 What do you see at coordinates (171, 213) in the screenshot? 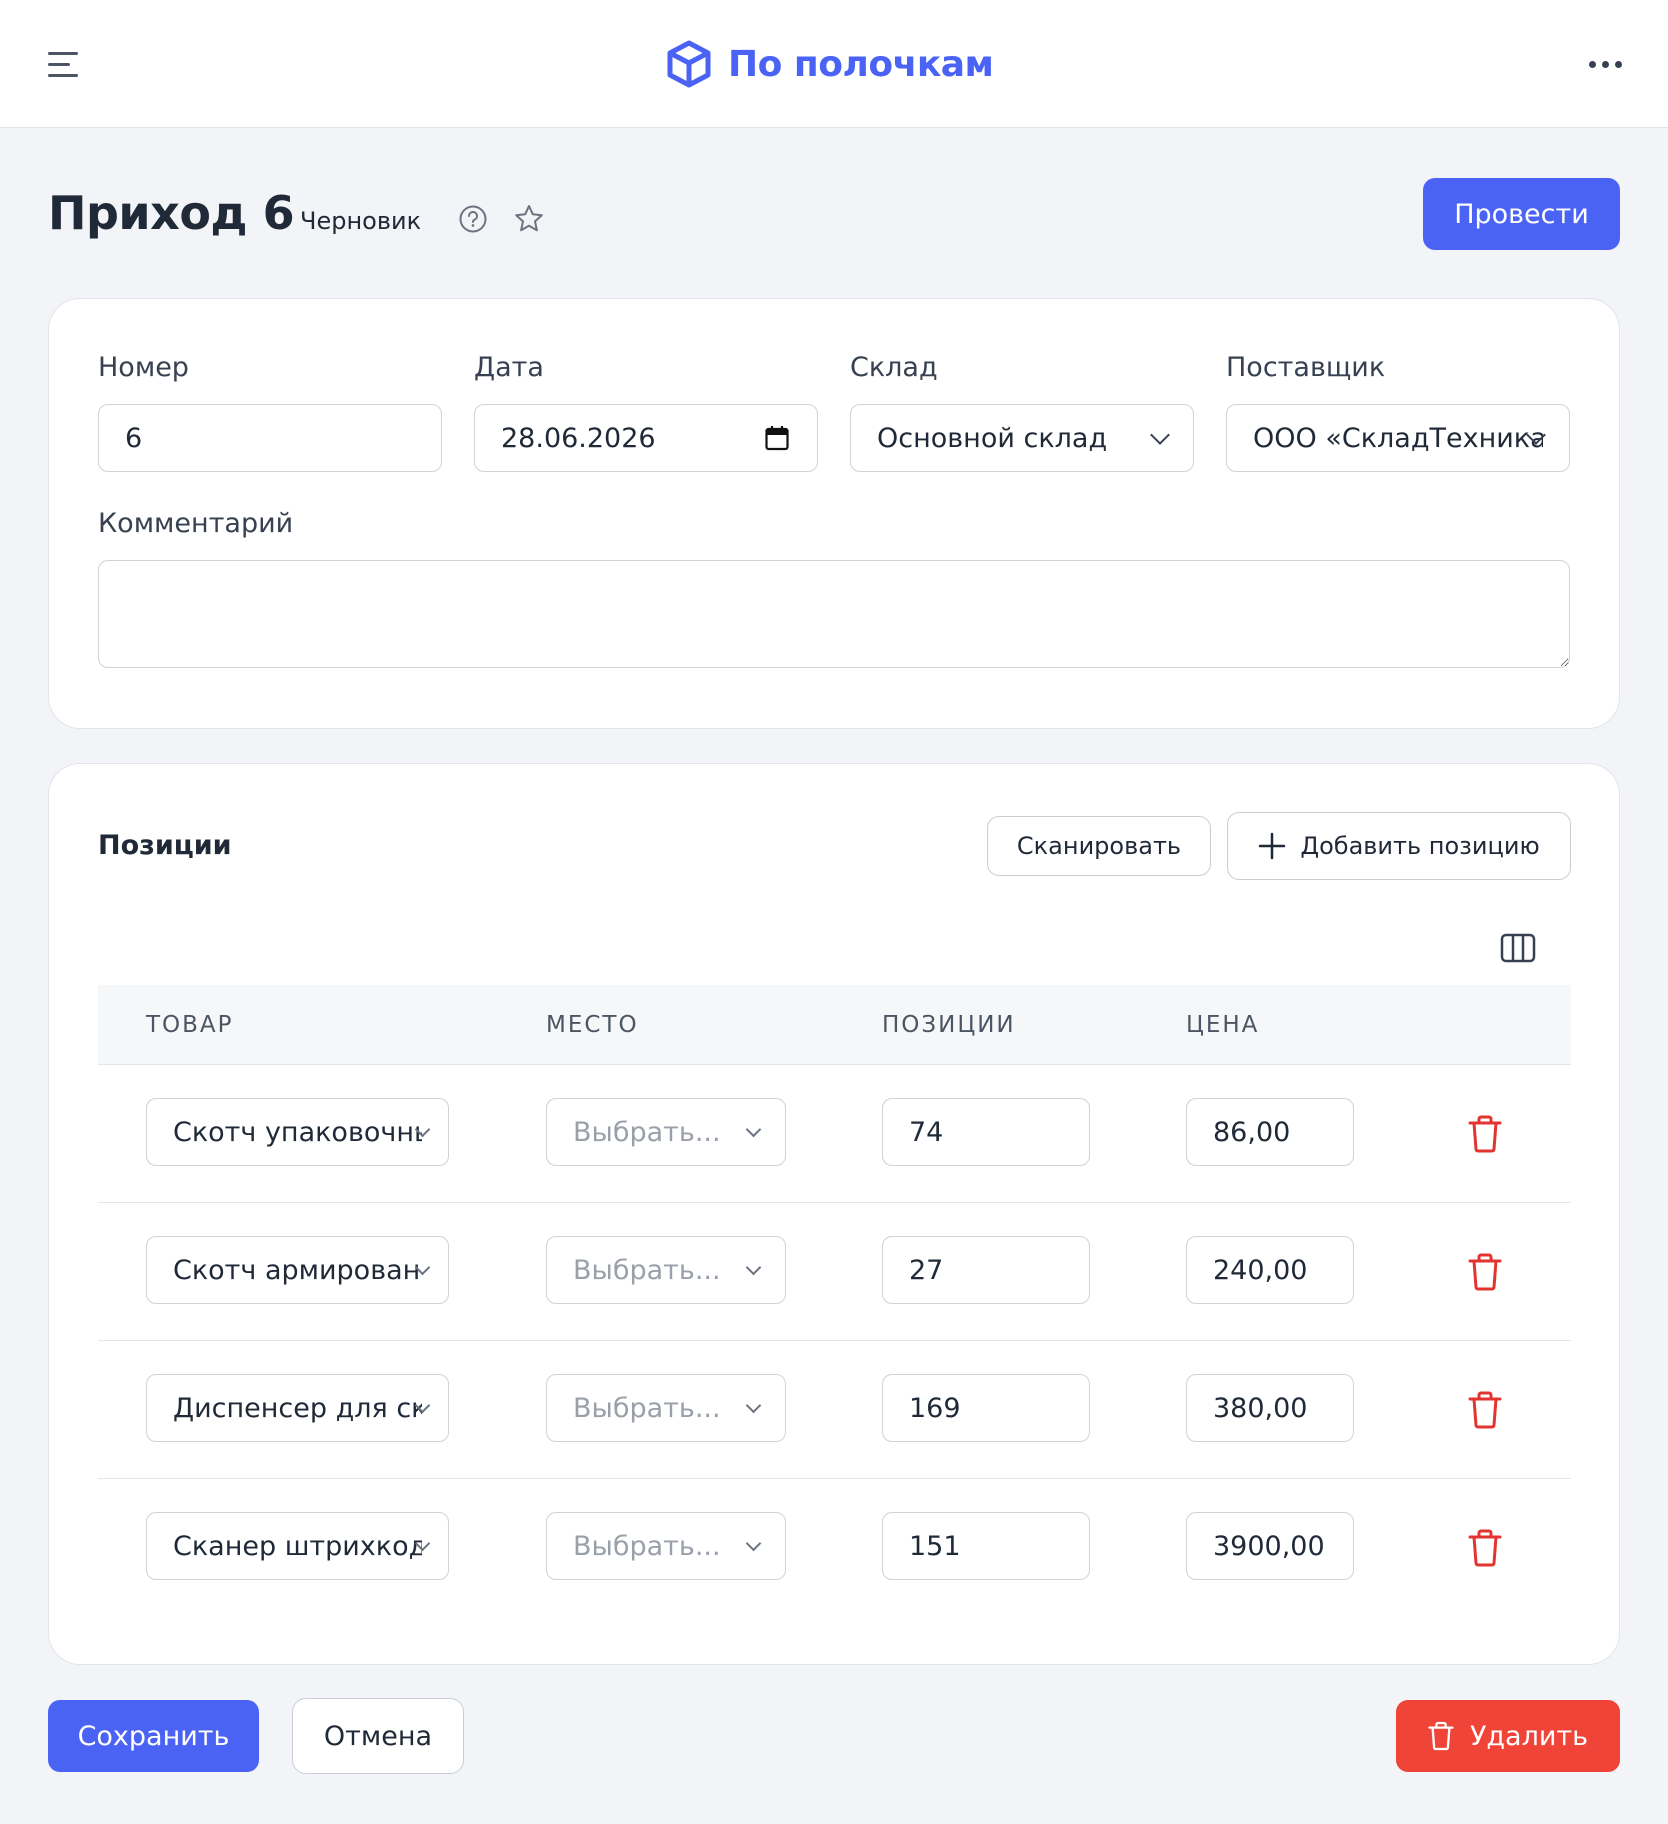
I see `page-title: Приход 6` at bounding box center [171, 213].